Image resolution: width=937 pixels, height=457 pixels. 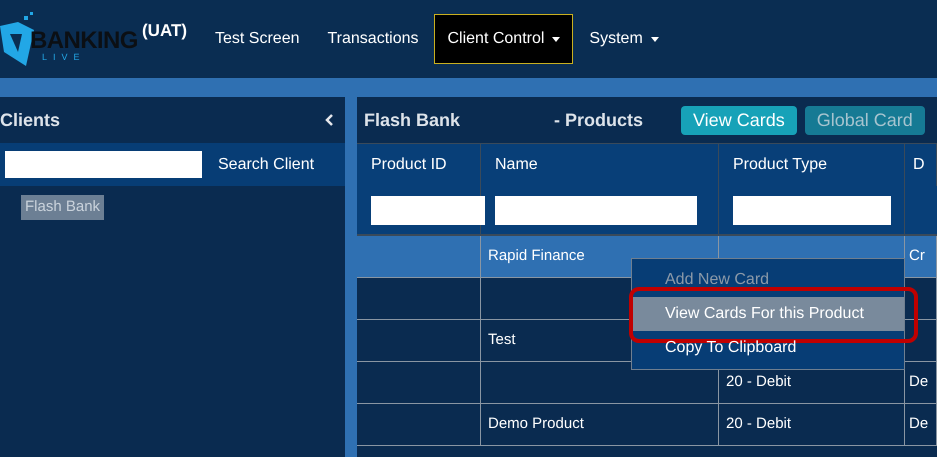 What do you see at coordinates (30, 120) in the screenshot?
I see `panel-title: Clients` at bounding box center [30, 120].